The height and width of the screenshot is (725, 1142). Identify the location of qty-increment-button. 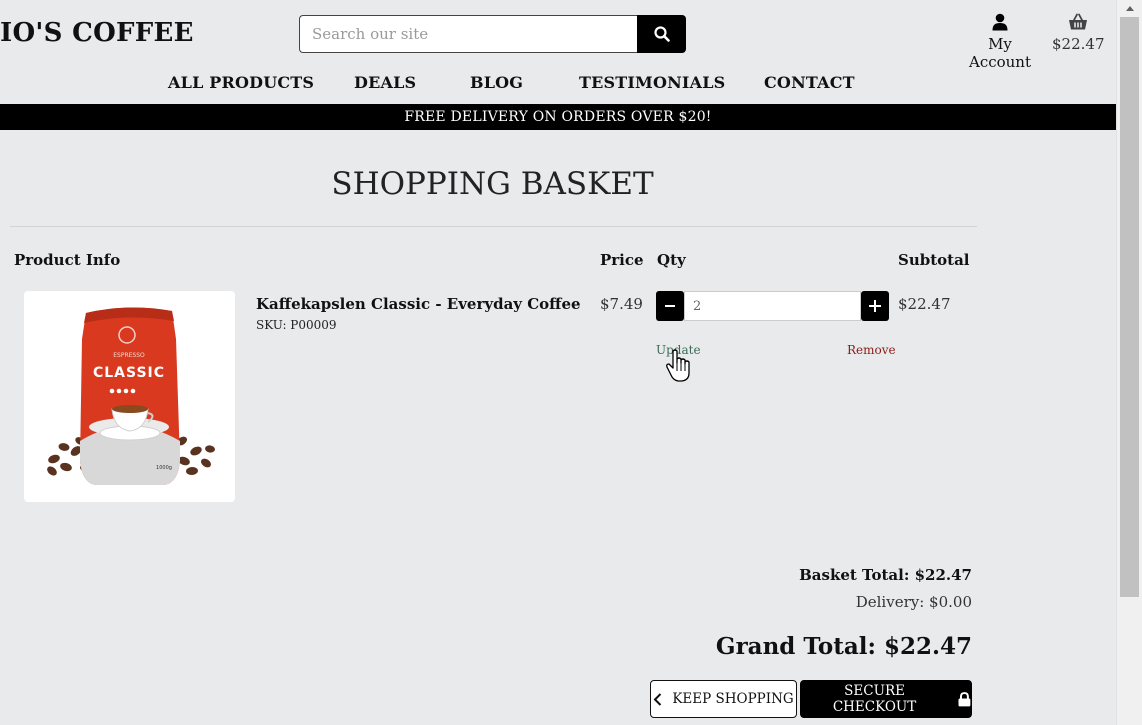
(875, 306).